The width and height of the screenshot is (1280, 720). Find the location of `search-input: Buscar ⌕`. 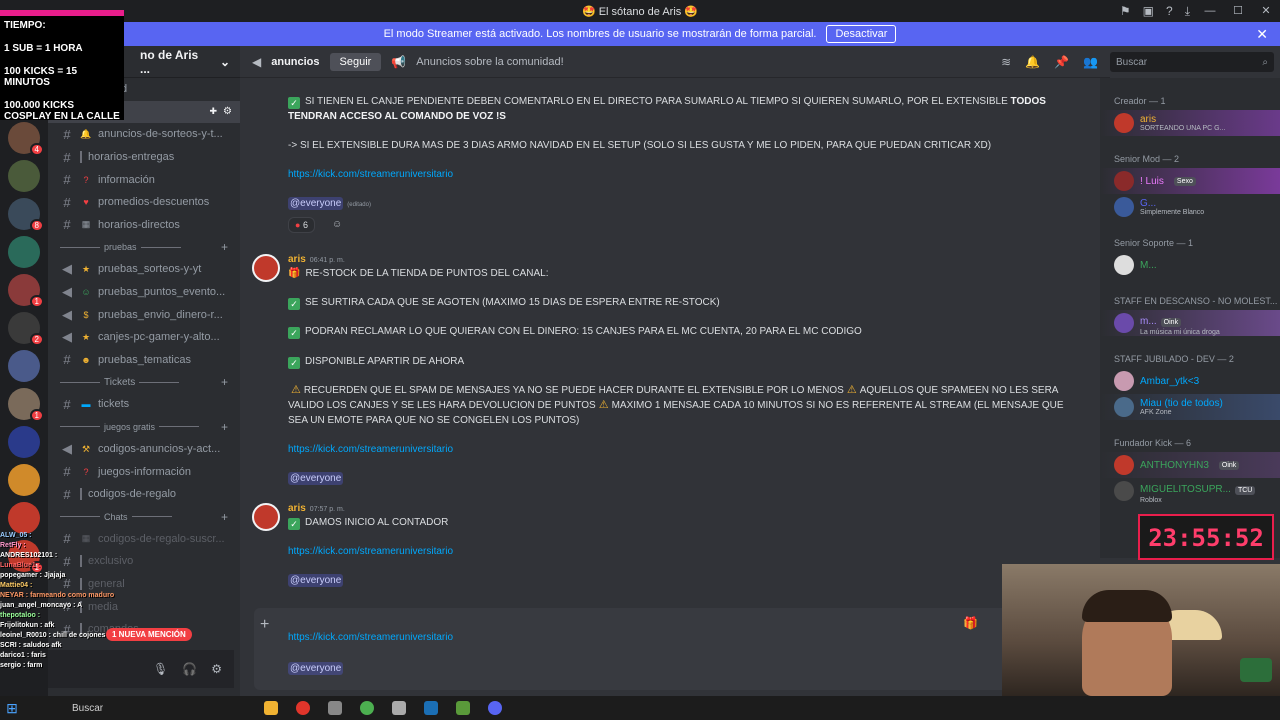

search-input: Buscar ⌕ is located at coordinates (1192, 62).